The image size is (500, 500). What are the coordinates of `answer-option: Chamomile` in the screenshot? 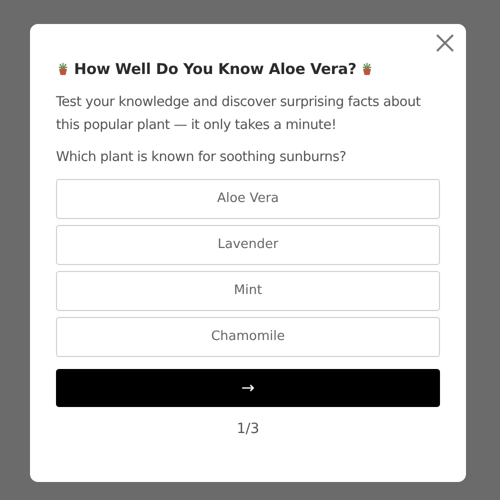 It's located at (248, 336).